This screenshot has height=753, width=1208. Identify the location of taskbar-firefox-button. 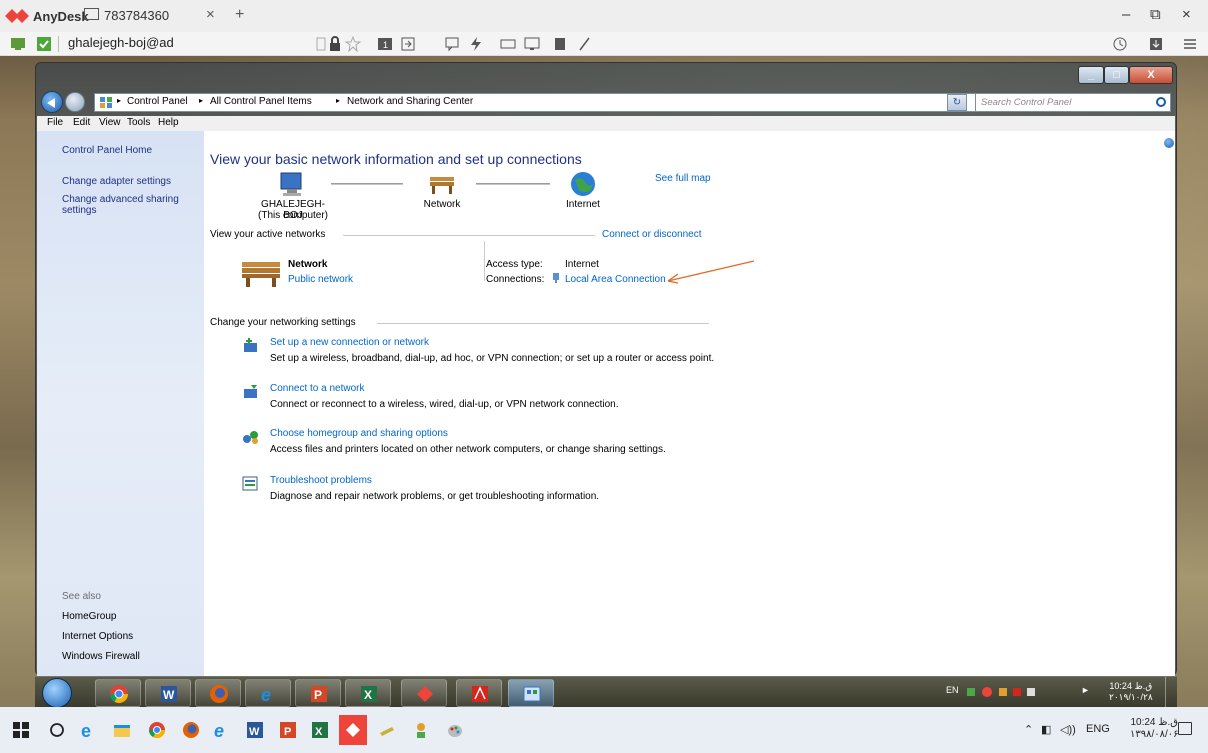
(218, 693).